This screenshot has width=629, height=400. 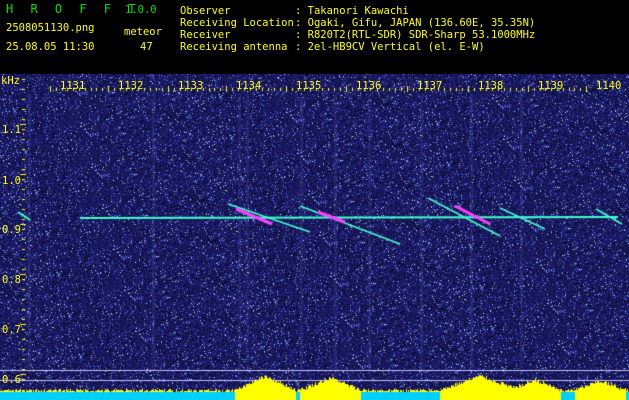 I want to click on meteor-count: 47, so click(x=146, y=47).